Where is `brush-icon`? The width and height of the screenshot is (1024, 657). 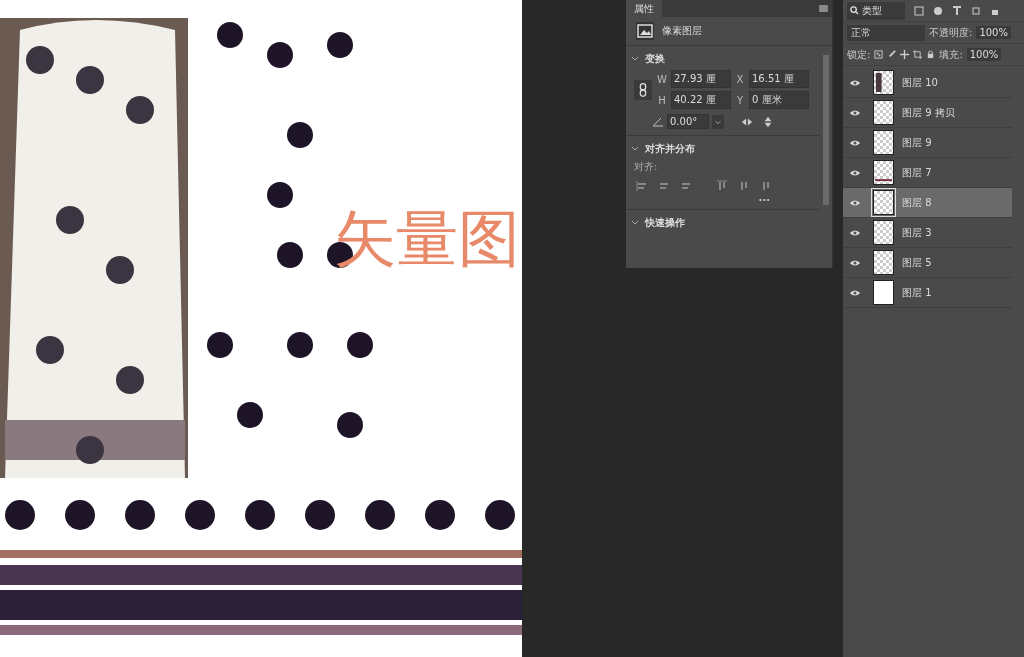
brush-icon is located at coordinates (892, 54).